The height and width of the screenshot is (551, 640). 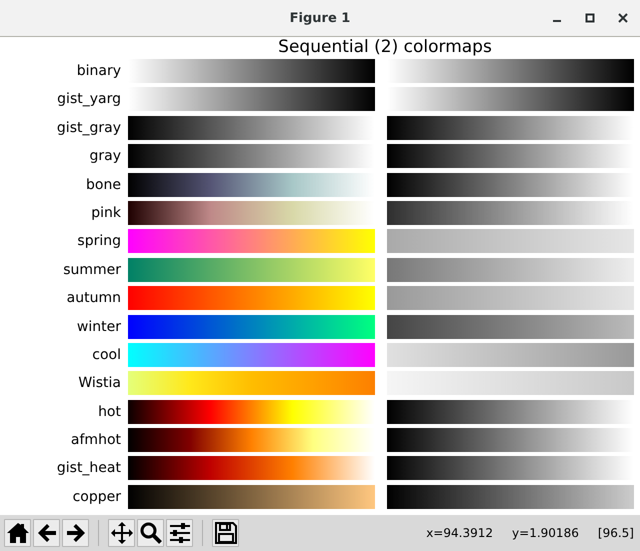 What do you see at coordinates (97, 496) in the screenshot?
I see `colormap-name: copper` at bounding box center [97, 496].